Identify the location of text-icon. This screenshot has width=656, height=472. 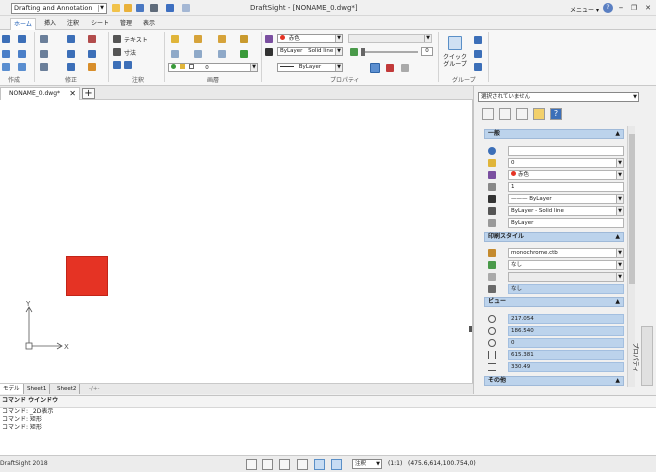
(117, 39).